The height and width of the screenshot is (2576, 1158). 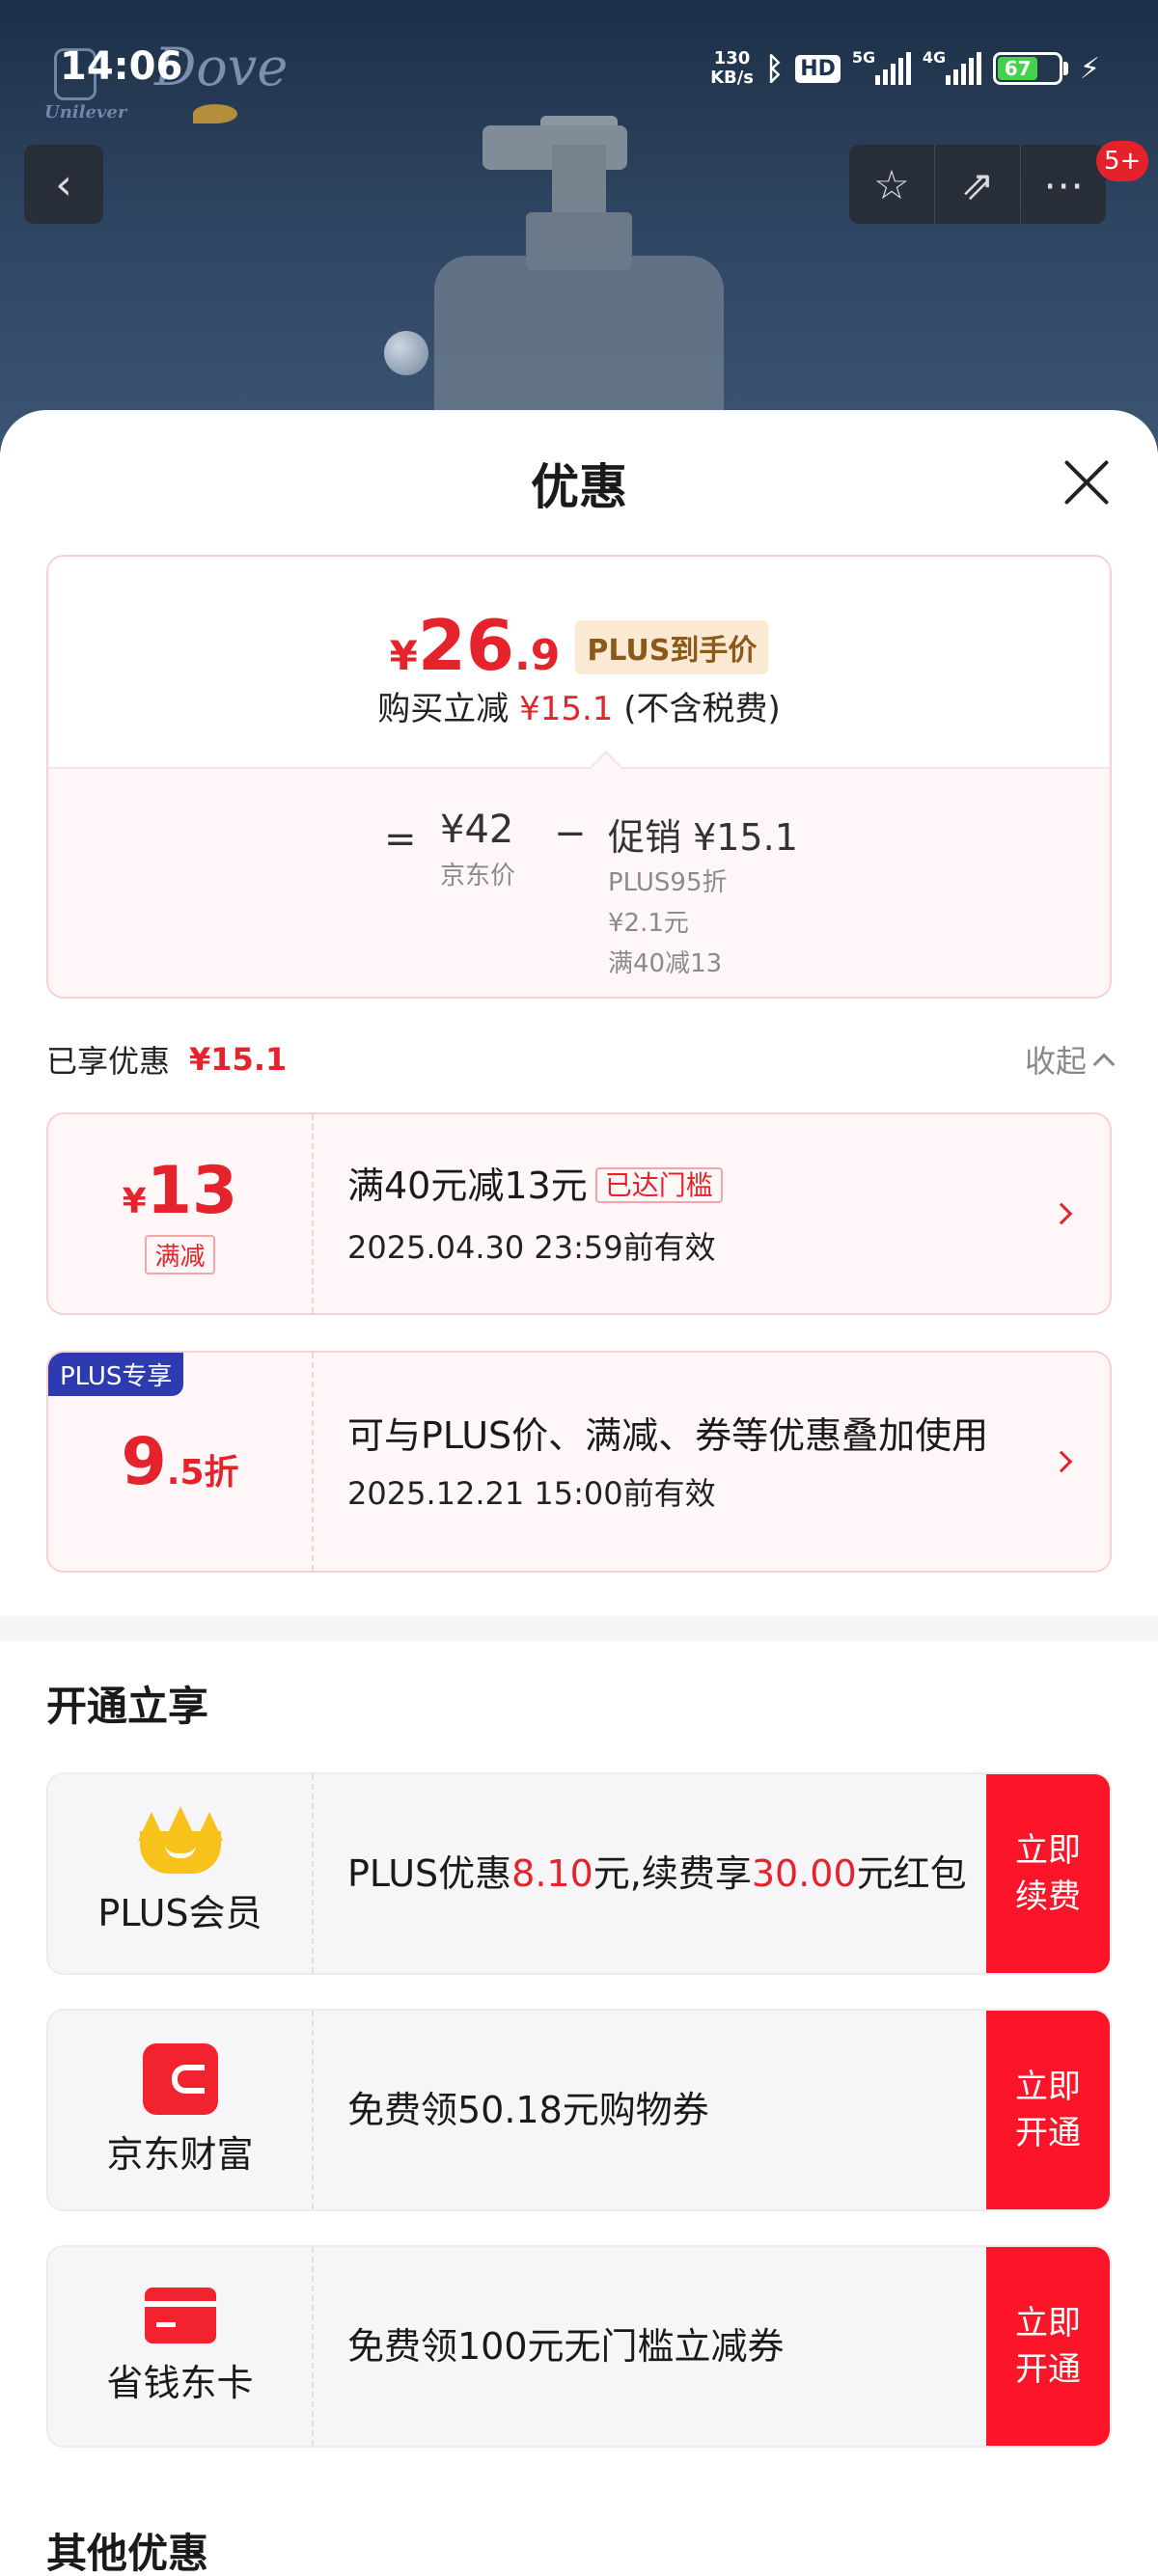 What do you see at coordinates (579, 67) in the screenshot?
I see `status-bar: 14:06 130 KB/s ᛒ HD 5G 4G 67 ⚡` at bounding box center [579, 67].